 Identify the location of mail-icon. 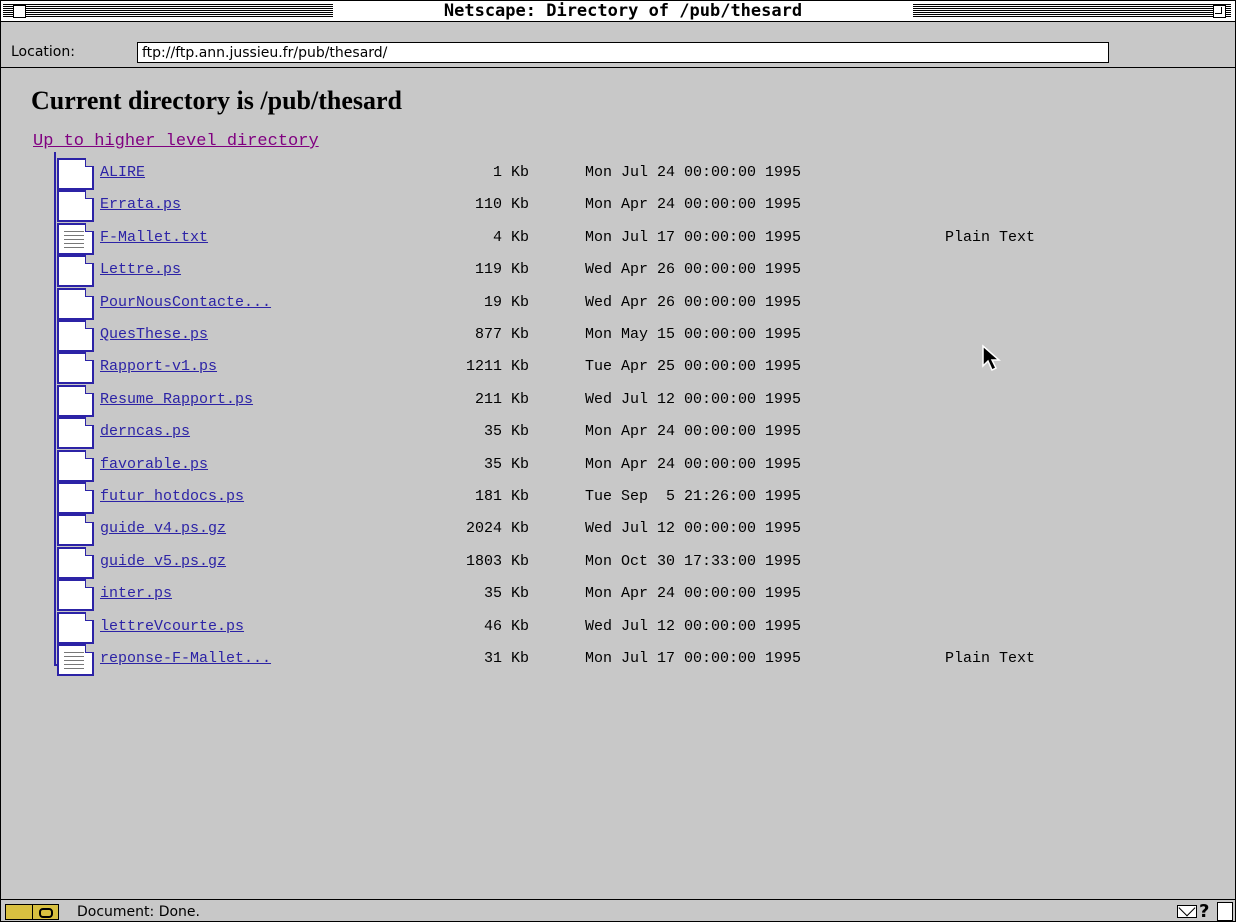
(1187, 911).